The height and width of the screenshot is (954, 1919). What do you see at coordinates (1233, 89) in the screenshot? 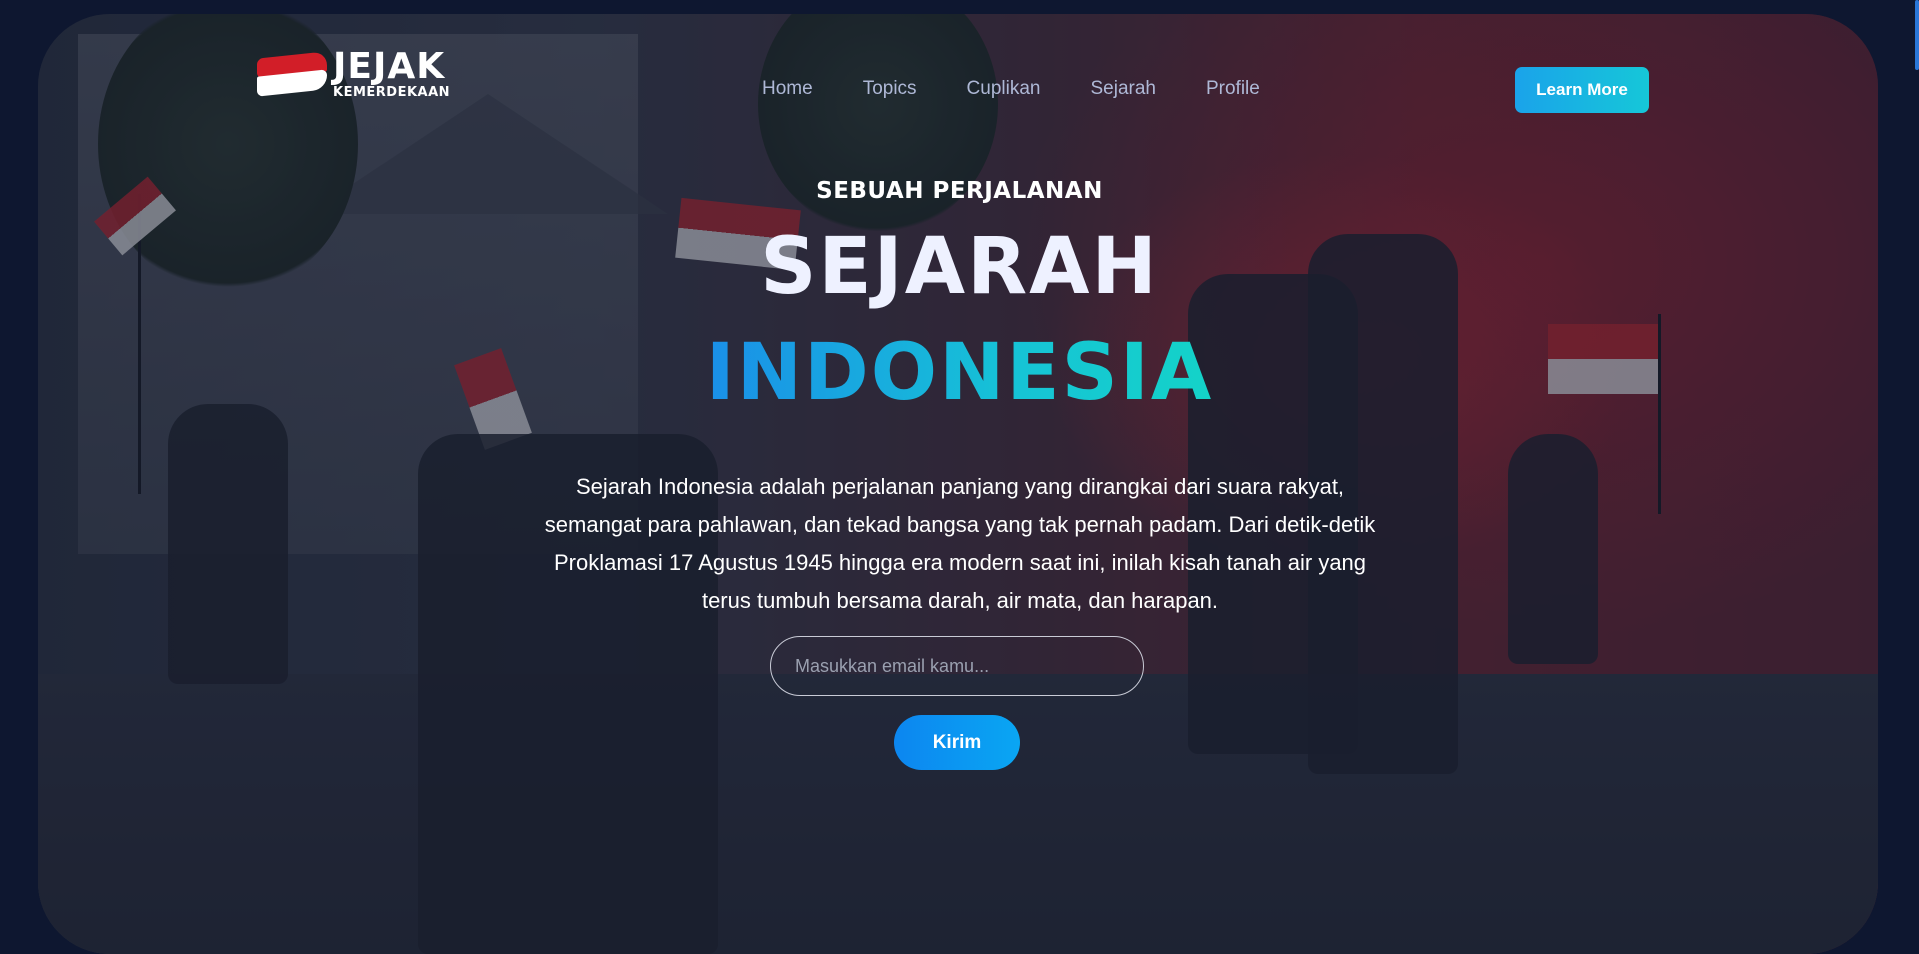
I see `nav-item-profile: Profile` at bounding box center [1233, 89].